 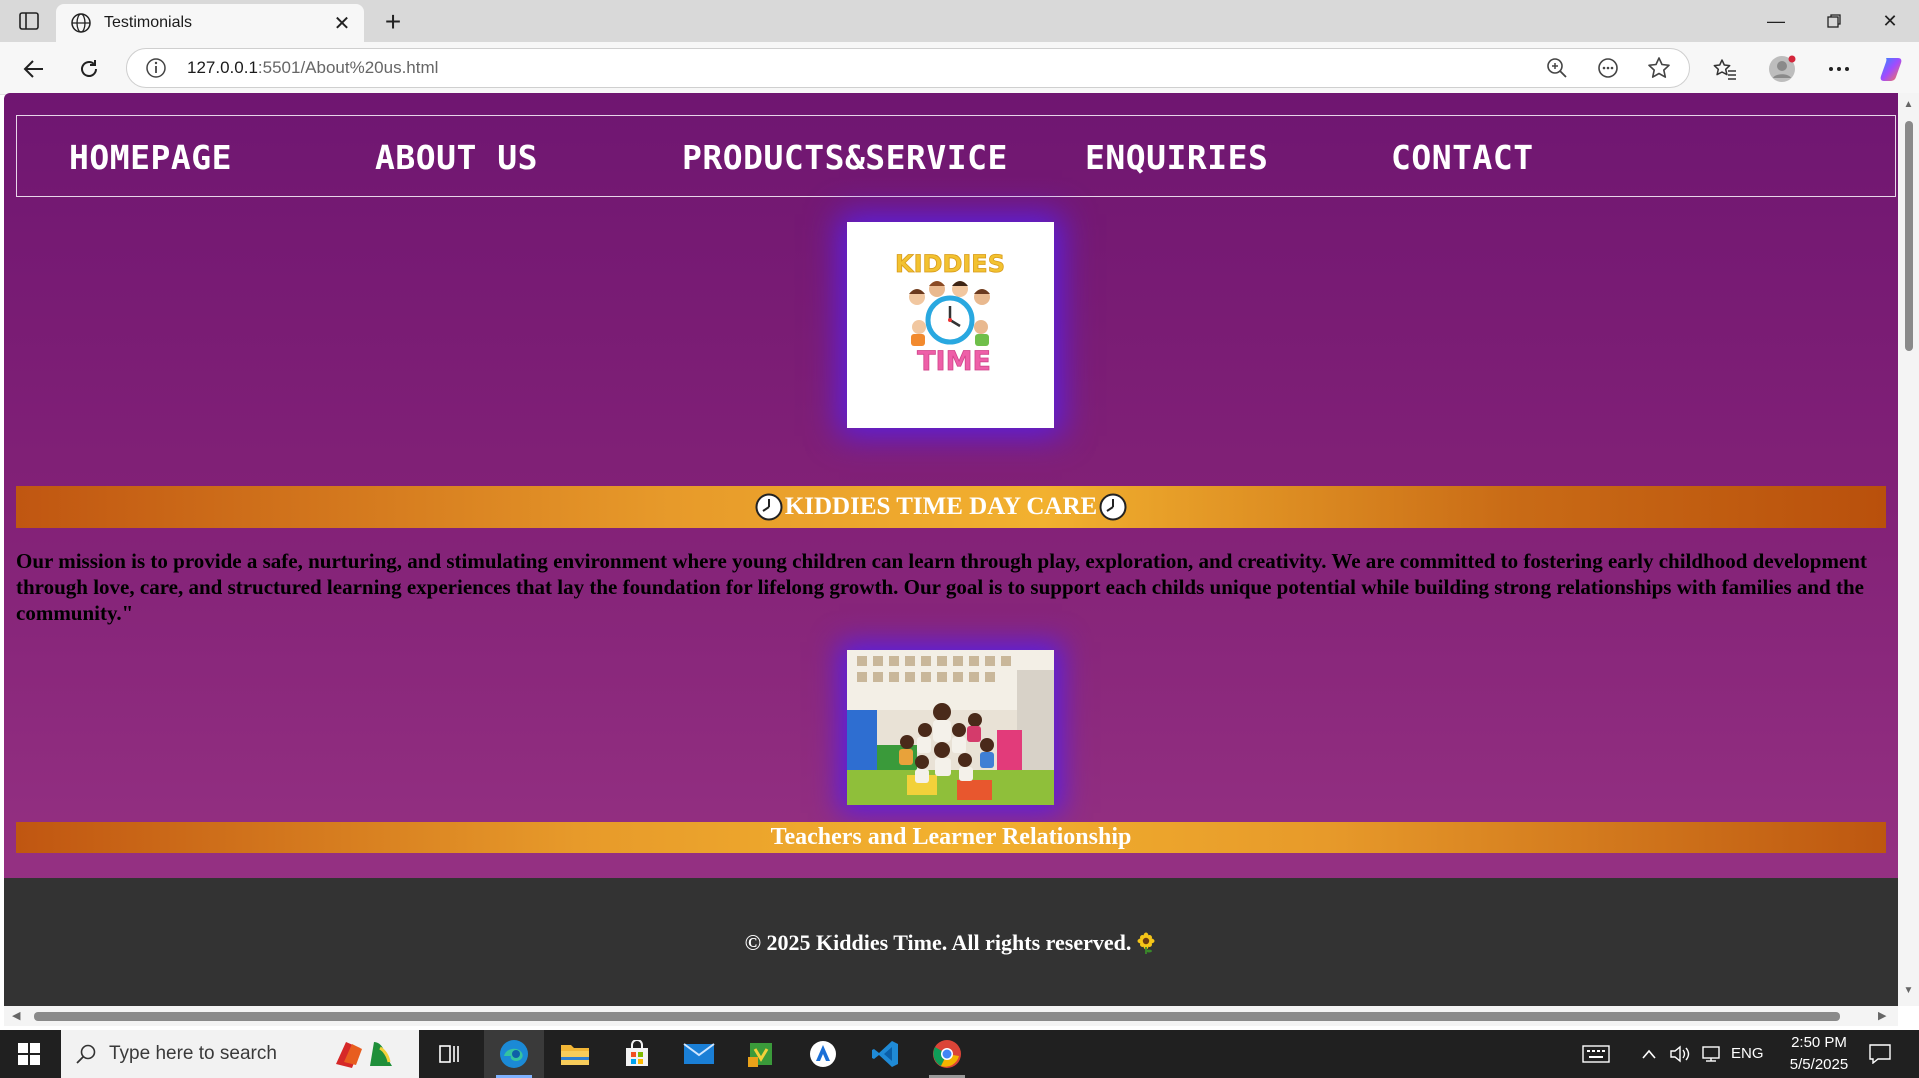 What do you see at coordinates (947, 1054) in the screenshot?
I see `chrome-icon` at bounding box center [947, 1054].